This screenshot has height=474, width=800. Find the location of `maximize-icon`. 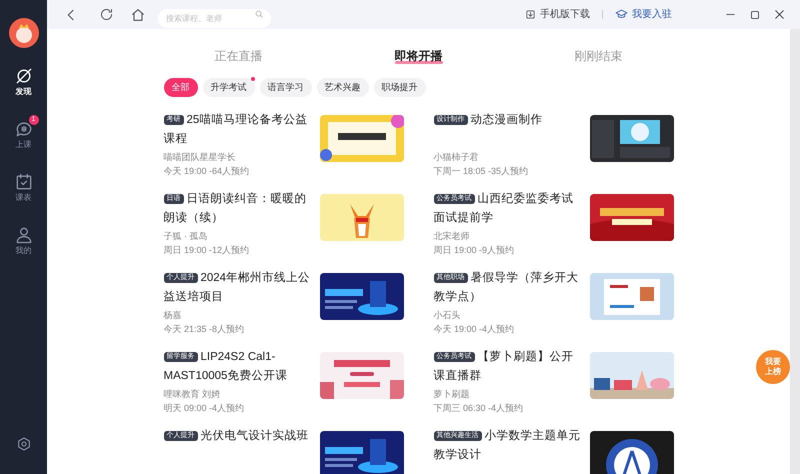

maximize-icon is located at coordinates (755, 14).